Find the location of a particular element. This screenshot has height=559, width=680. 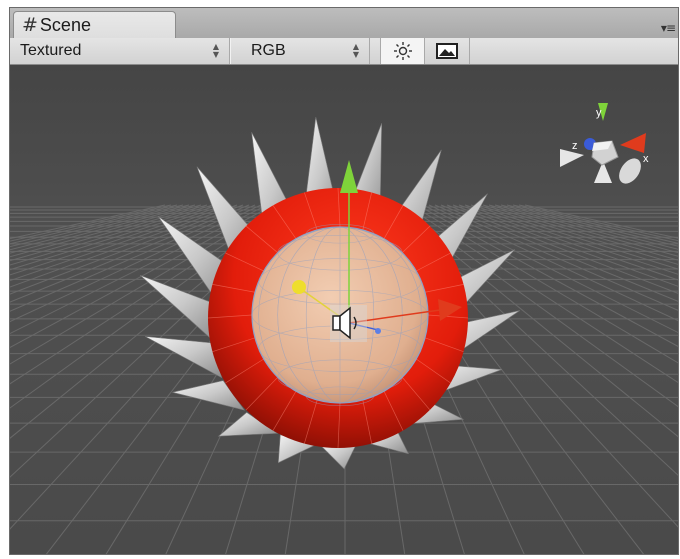

gizmo-y-label: y is located at coordinates (599, 113).